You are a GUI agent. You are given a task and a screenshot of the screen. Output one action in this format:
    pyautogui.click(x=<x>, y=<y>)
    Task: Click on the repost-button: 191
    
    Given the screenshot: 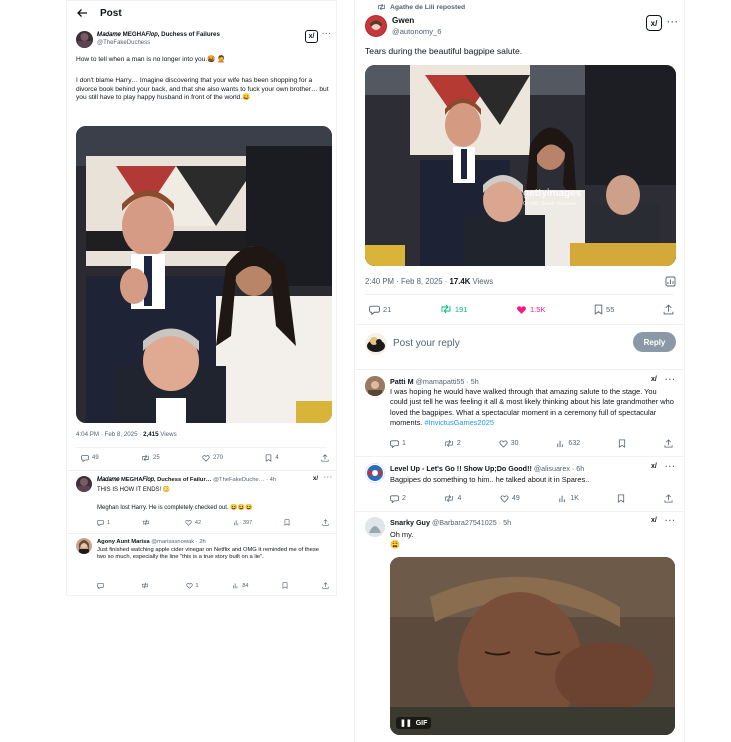 What is the action you would take?
    pyautogui.click(x=453, y=309)
    